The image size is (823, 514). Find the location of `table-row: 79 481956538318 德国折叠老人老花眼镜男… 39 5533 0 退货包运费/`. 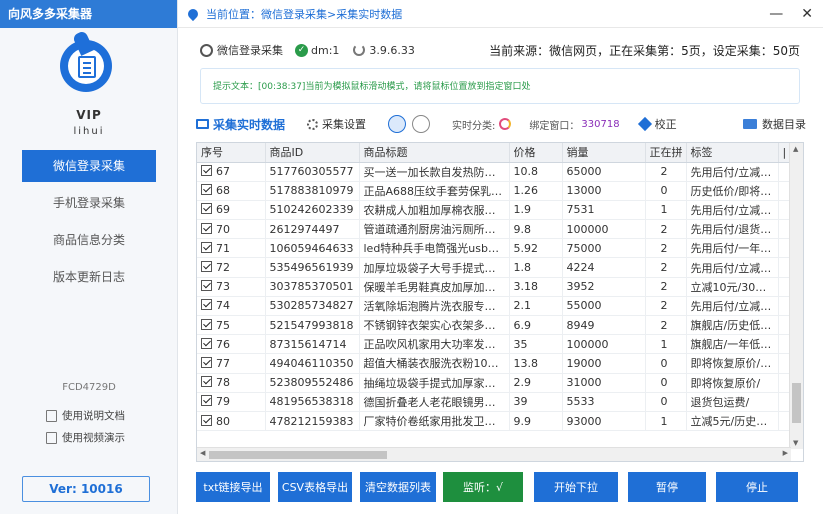

table-row: 79 481956538318 德国折叠老人老花眼镜男… 39 5533 0 退货包运费/ is located at coordinates (494, 402).